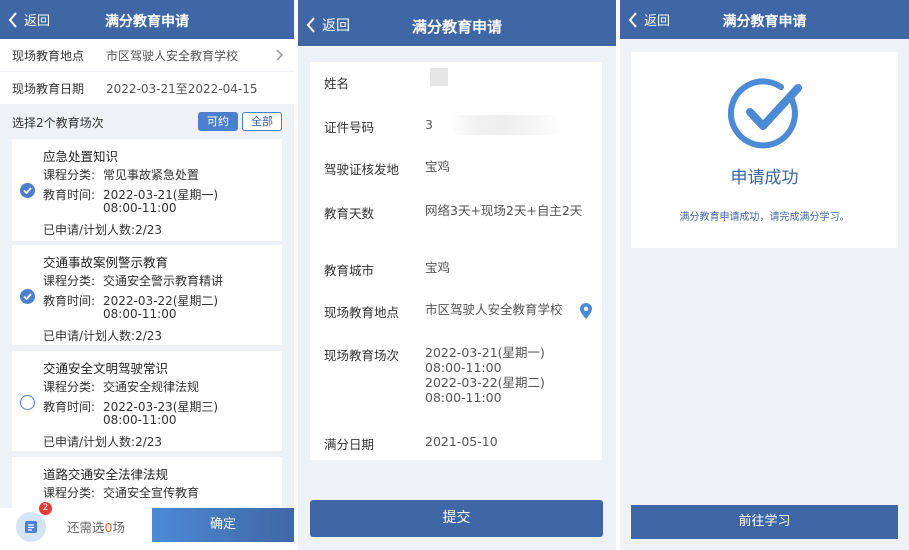 The width and height of the screenshot is (909, 550). I want to click on selected-count-badge: 2, so click(45, 508).